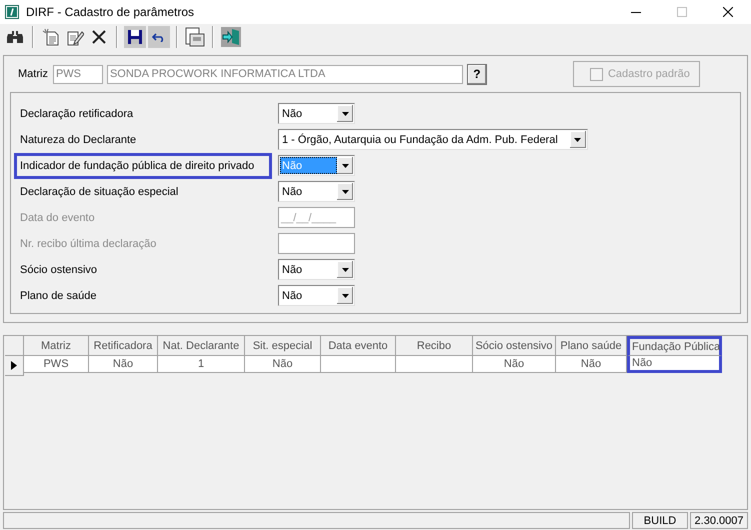 This screenshot has height=530, width=751. Describe the element at coordinates (682, 12) in the screenshot. I see `maximize-icon` at that location.